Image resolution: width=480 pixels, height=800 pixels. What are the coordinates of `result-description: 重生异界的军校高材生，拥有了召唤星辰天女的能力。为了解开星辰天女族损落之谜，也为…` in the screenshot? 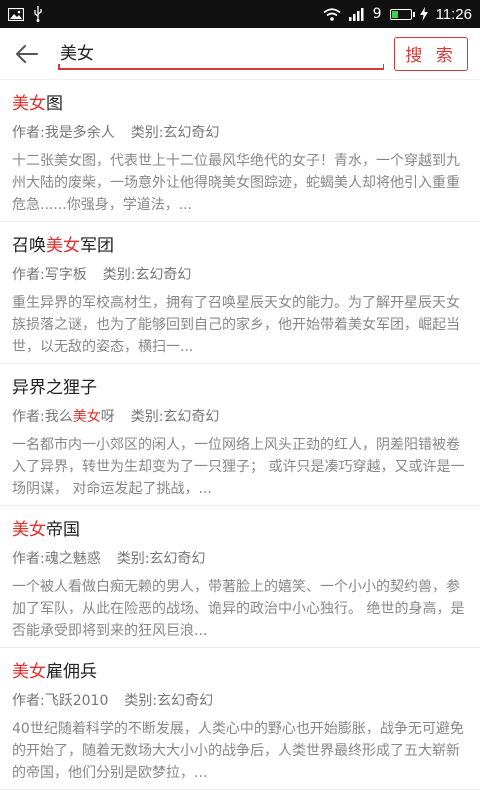 It's located at (236, 325).